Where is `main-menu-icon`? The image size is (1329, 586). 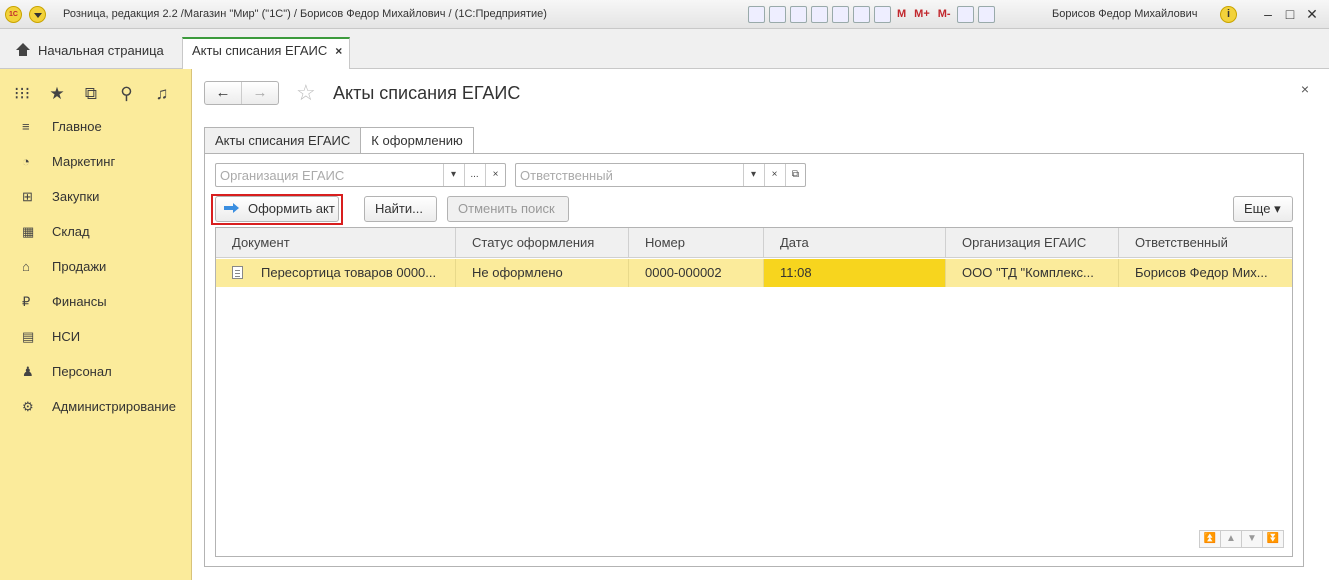 main-menu-icon is located at coordinates (37, 14).